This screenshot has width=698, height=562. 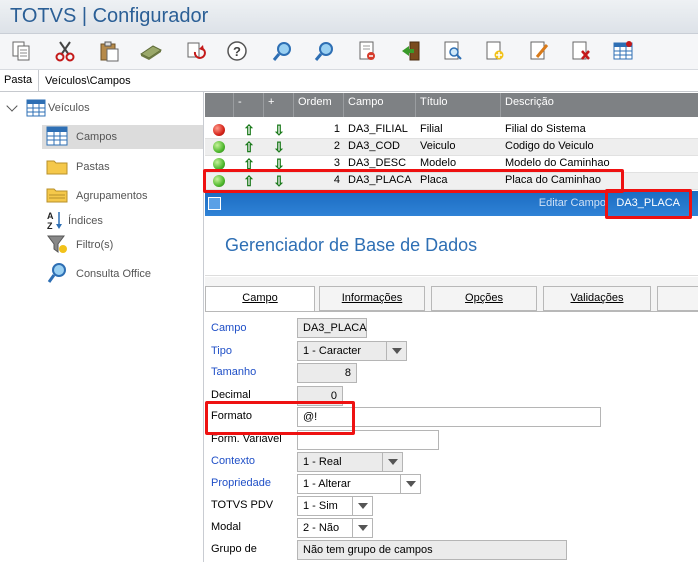 What do you see at coordinates (319, 105) in the screenshot?
I see `col-ordem: Ordem` at bounding box center [319, 105].